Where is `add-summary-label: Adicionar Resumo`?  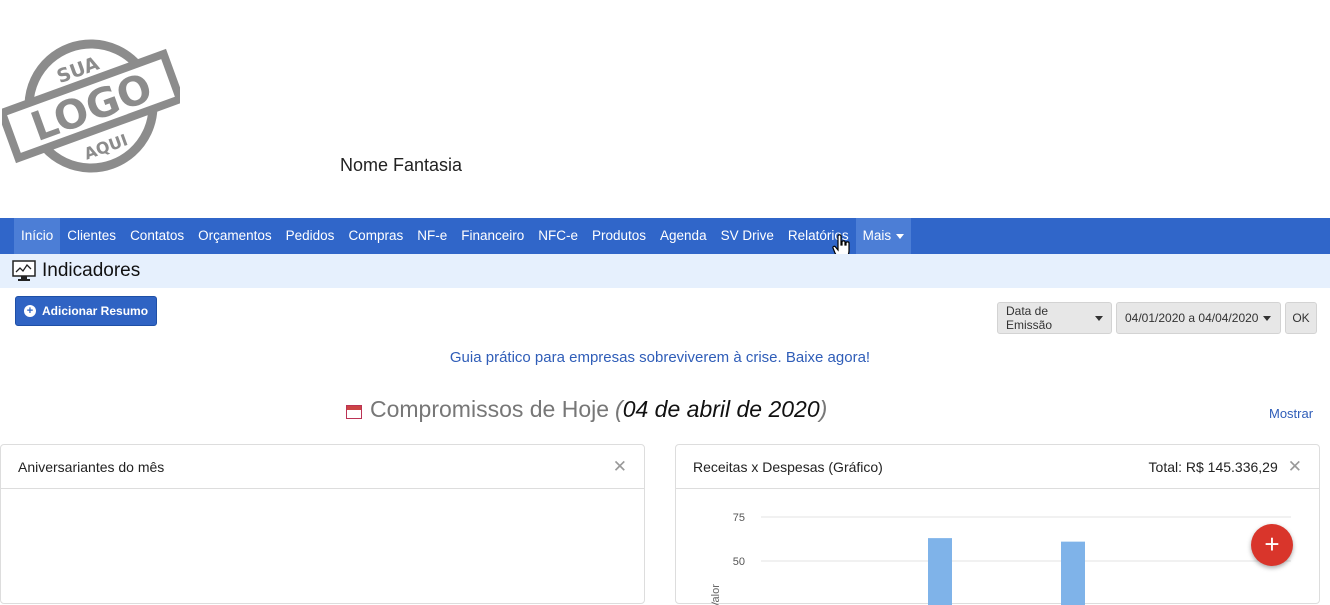
add-summary-label: Adicionar Resumo is located at coordinates (95, 311).